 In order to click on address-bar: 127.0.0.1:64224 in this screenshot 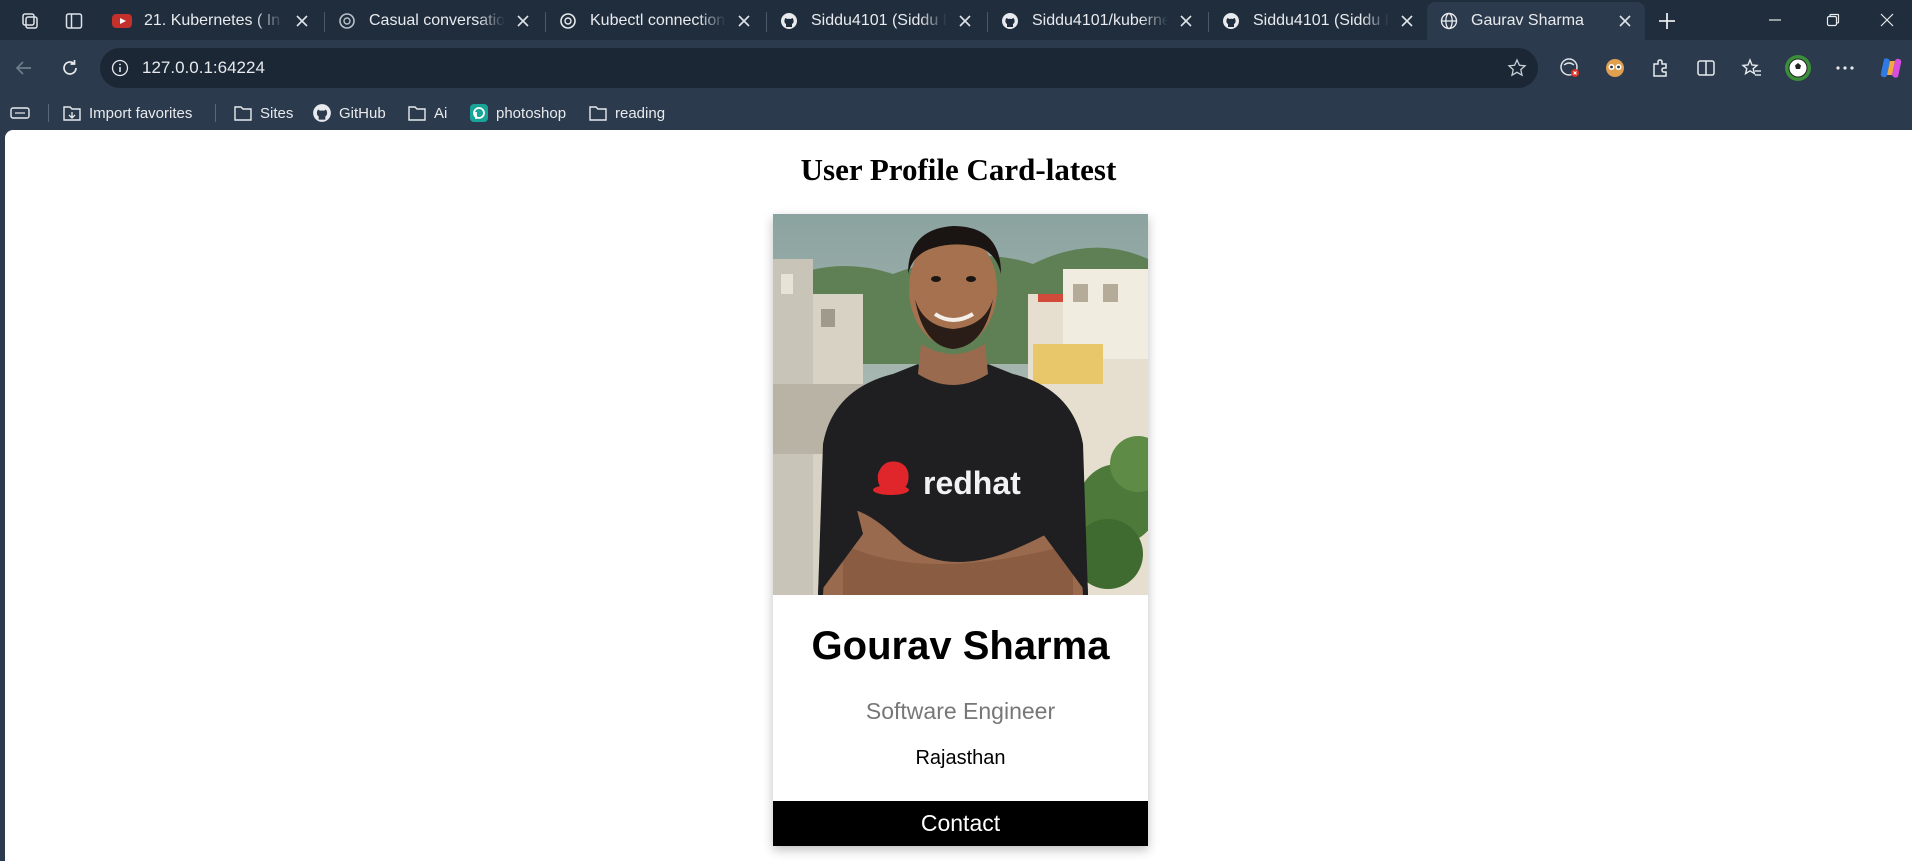, I will do `click(819, 68)`.